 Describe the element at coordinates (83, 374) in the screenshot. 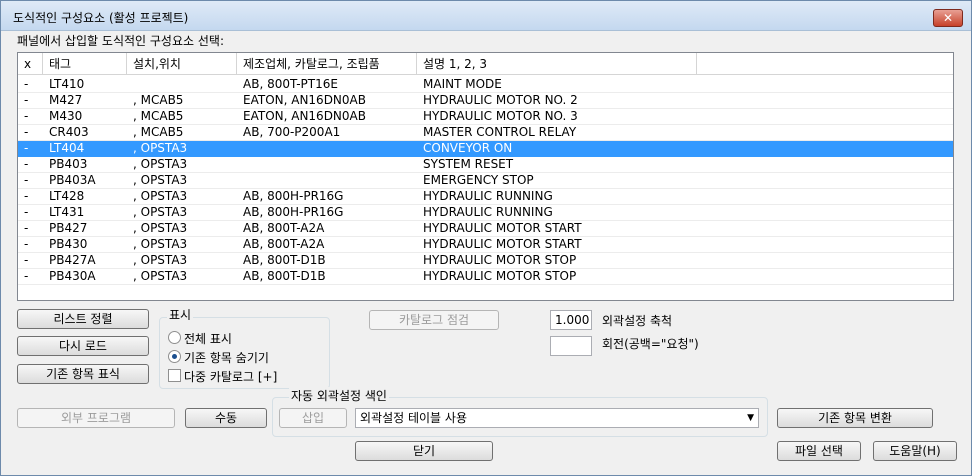

I see `mark-existing-button: 기존 항목 표식` at that location.